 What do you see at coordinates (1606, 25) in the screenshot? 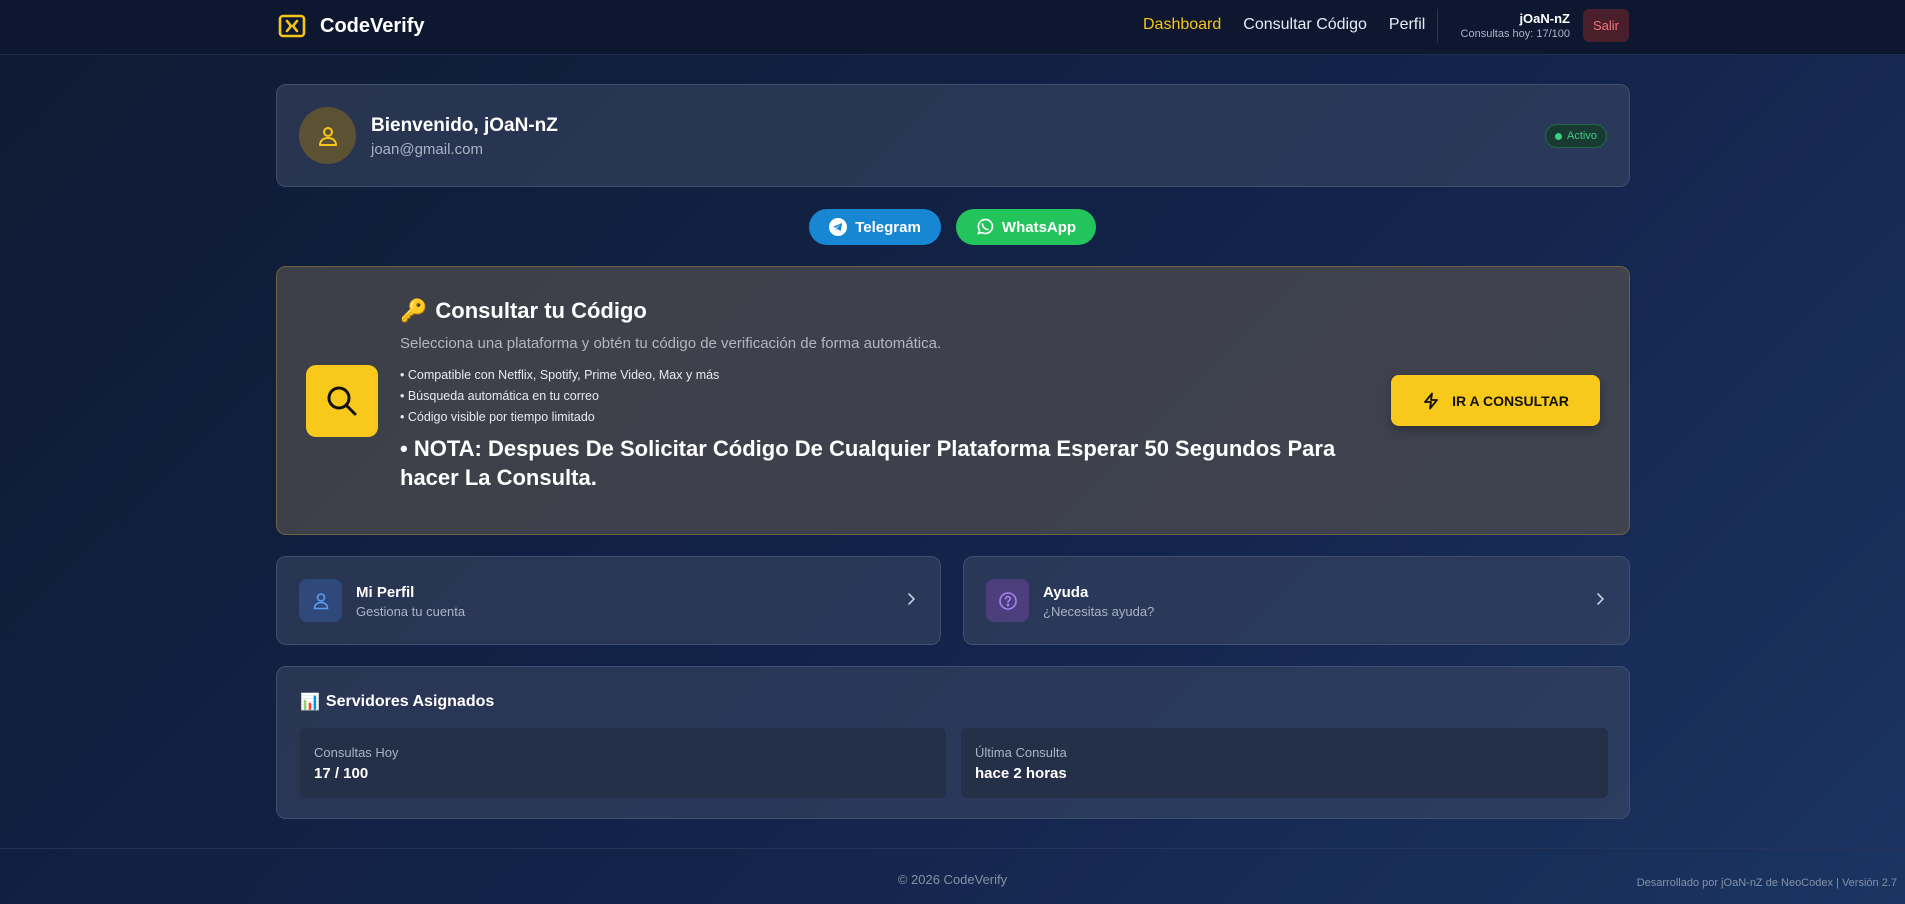
I see `logout-button: Salir` at bounding box center [1606, 25].